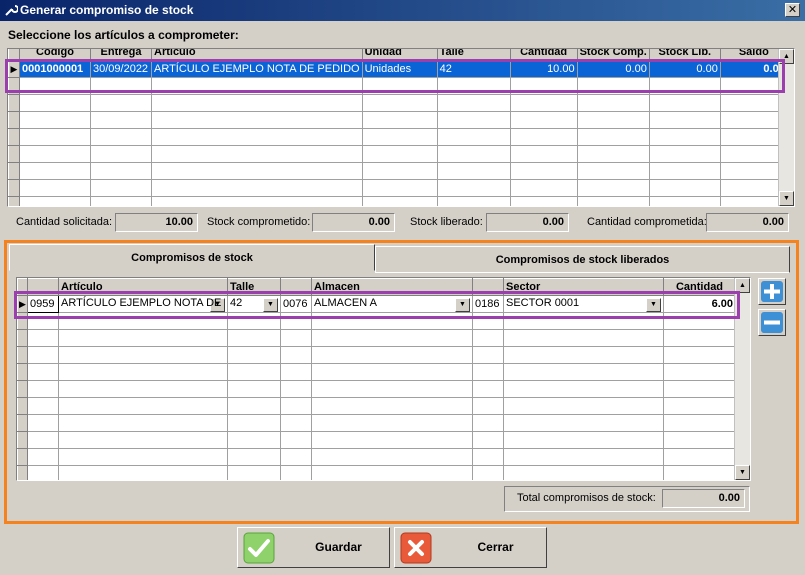 The height and width of the screenshot is (575, 805). Describe the element at coordinates (55, 69) in the screenshot. I see `cell-codigo: 0001000001` at that location.